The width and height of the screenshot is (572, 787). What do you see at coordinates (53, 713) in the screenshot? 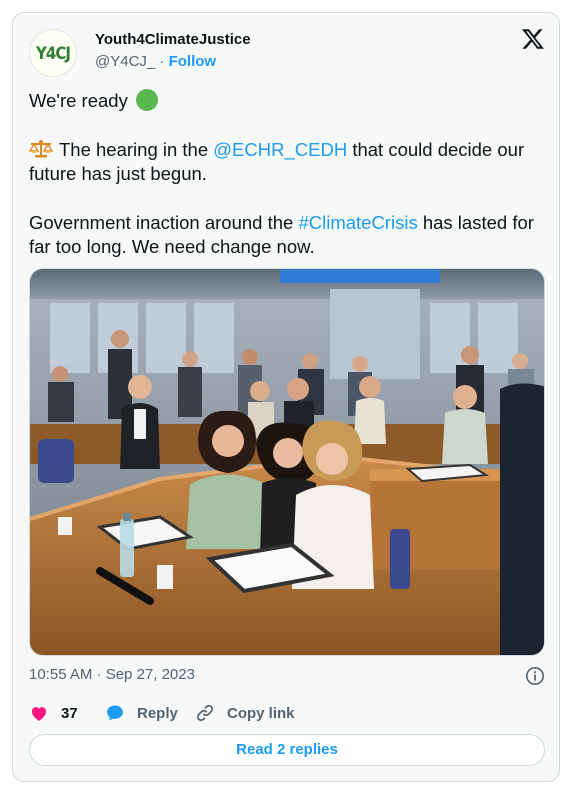
I see `like-button: 37` at bounding box center [53, 713].